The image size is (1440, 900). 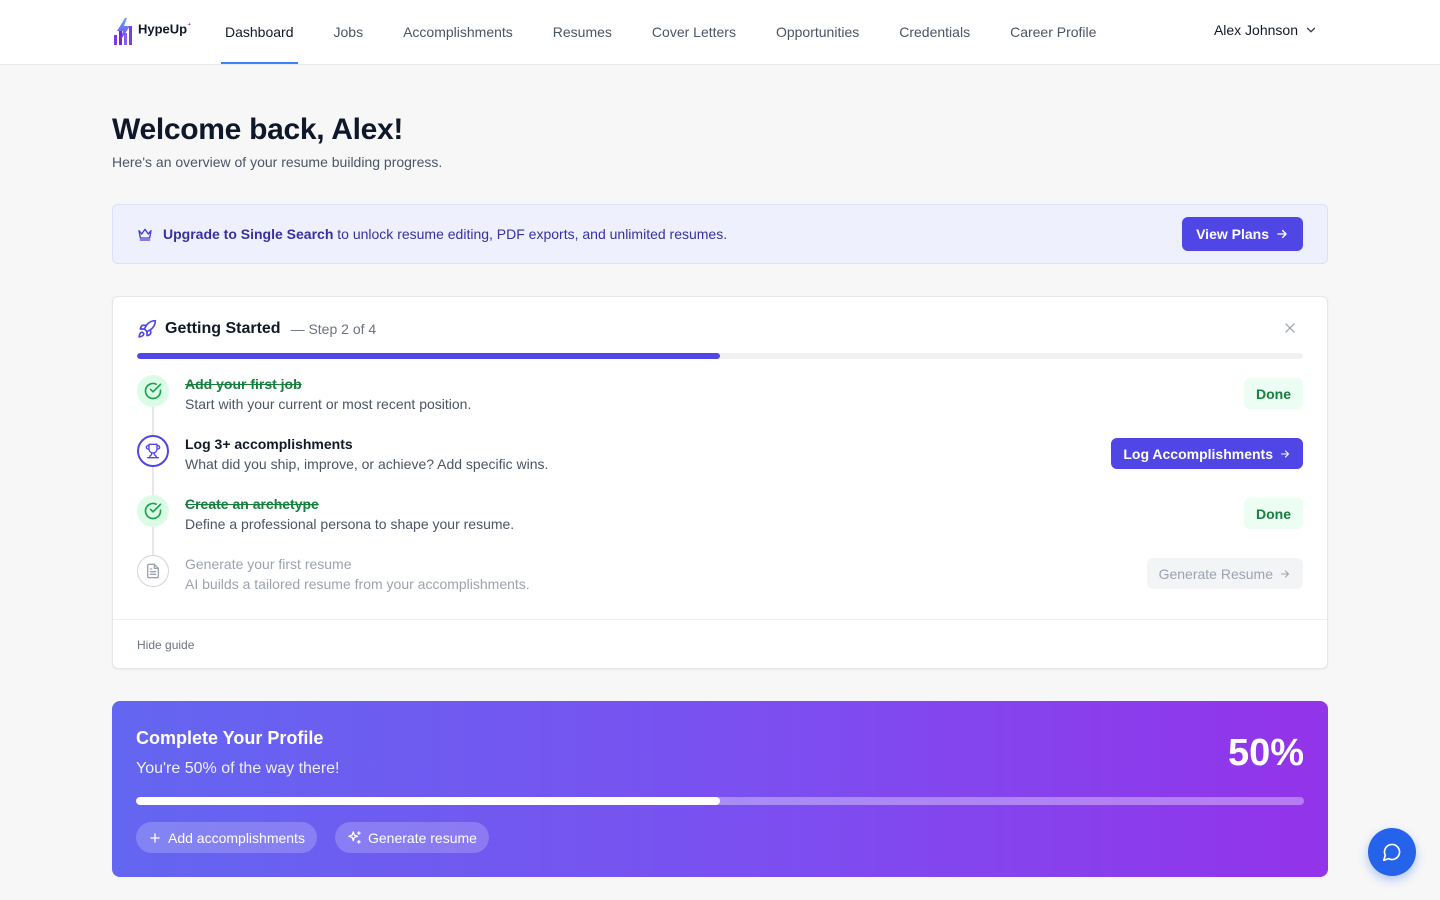 I want to click on close-icon, so click(x=1290, y=328).